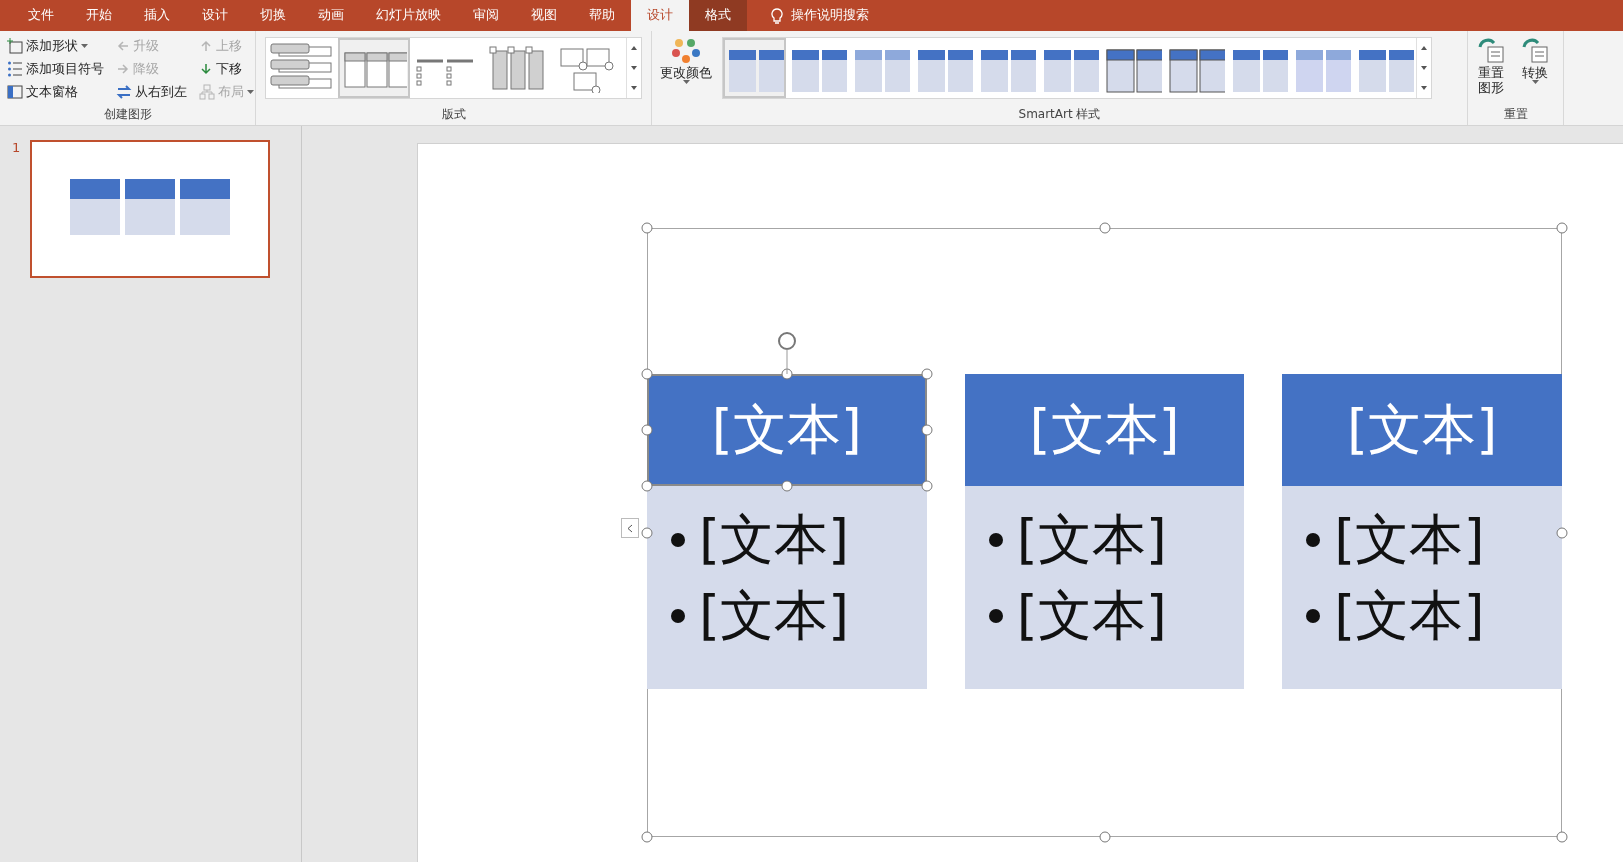  I want to click on ribbon-button: 重置图形, so click(1491, 70).